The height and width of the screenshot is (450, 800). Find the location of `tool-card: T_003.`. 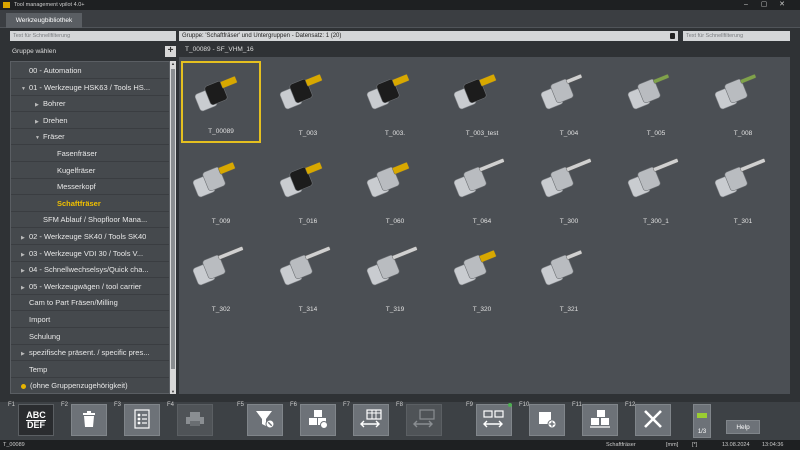

tool-card: T_003. is located at coordinates (395, 102).